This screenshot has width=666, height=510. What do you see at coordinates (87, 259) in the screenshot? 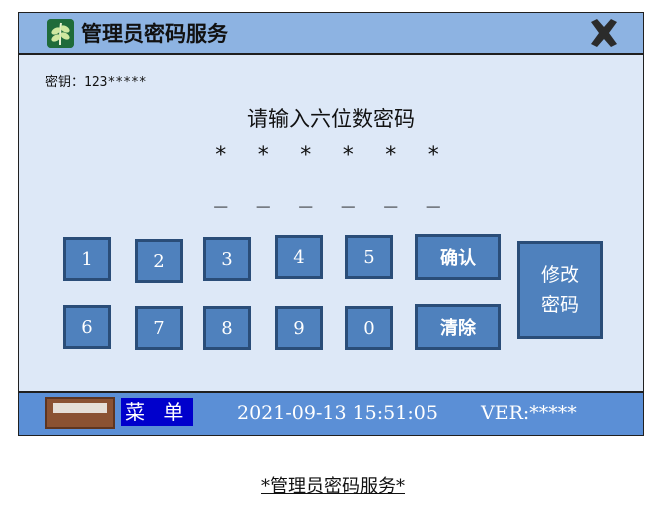
I see `keypad-key-1: 1` at bounding box center [87, 259].